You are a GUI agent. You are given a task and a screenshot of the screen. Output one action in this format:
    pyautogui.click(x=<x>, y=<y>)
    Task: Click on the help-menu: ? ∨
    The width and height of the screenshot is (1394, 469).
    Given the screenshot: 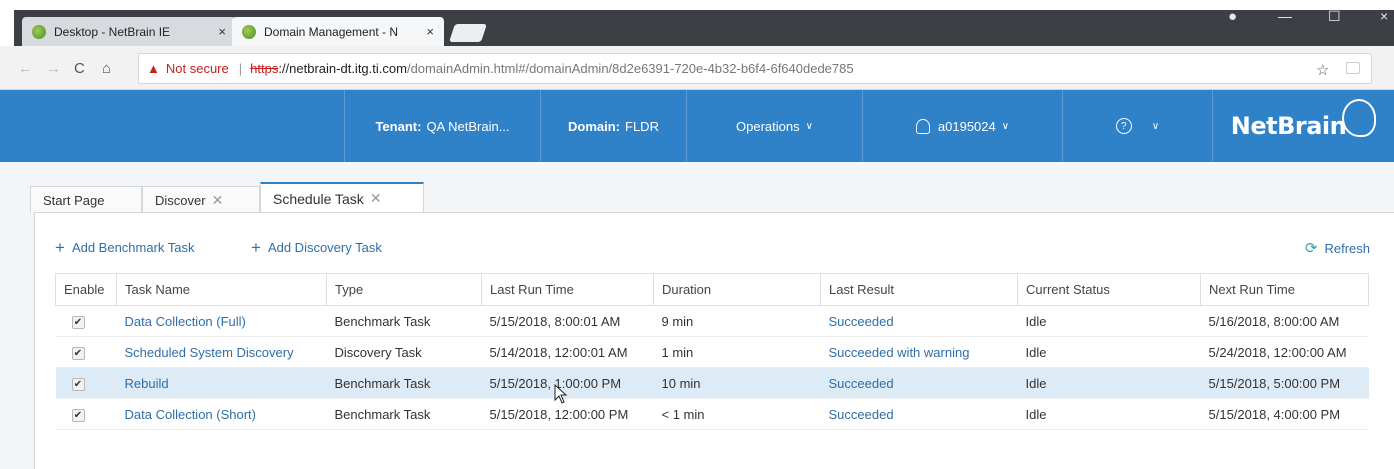 What is the action you would take?
    pyautogui.click(x=1137, y=126)
    